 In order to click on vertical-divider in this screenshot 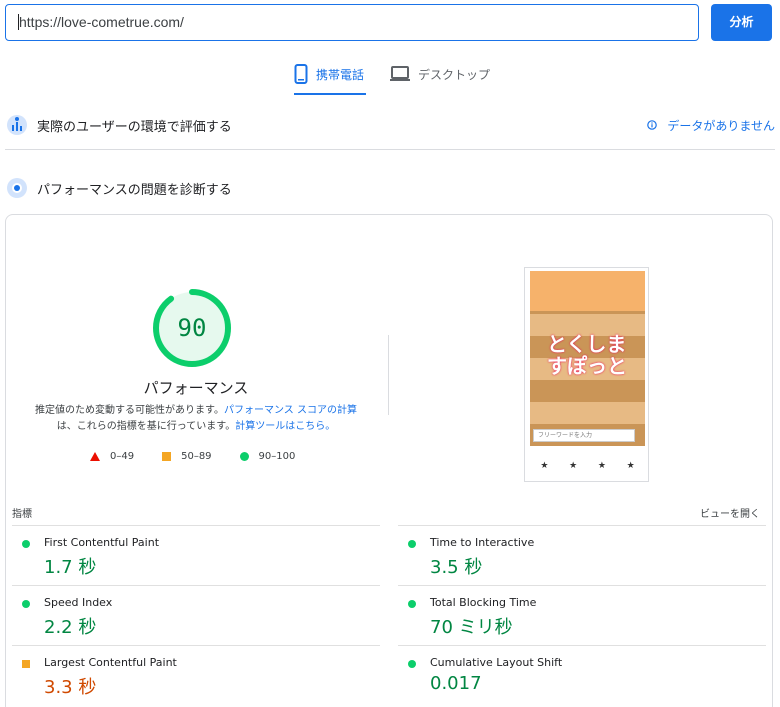, I will do `click(388, 375)`.